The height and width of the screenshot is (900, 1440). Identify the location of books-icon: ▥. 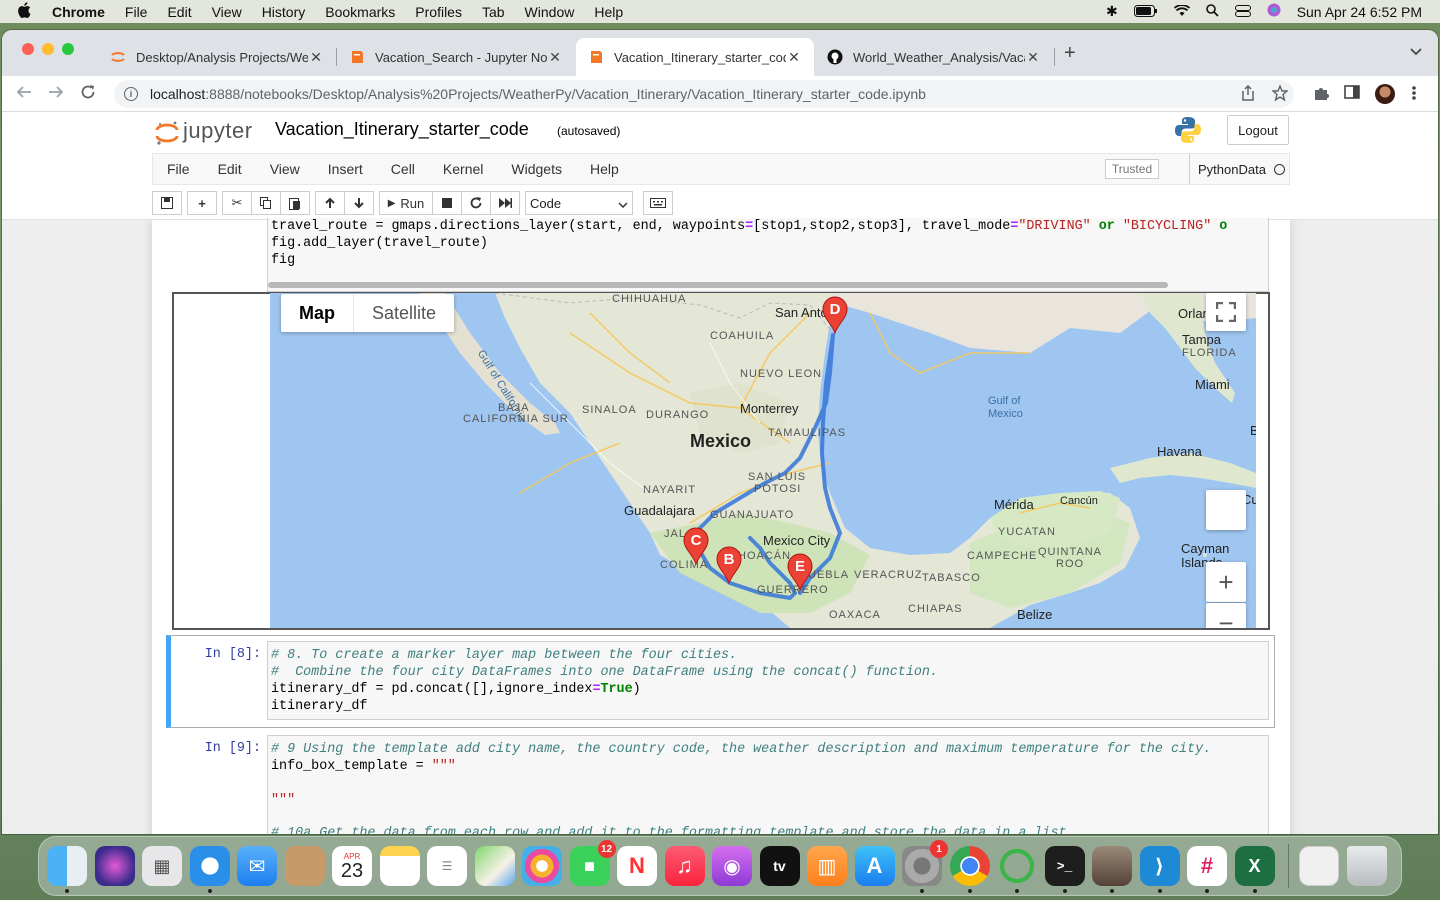
(827, 866).